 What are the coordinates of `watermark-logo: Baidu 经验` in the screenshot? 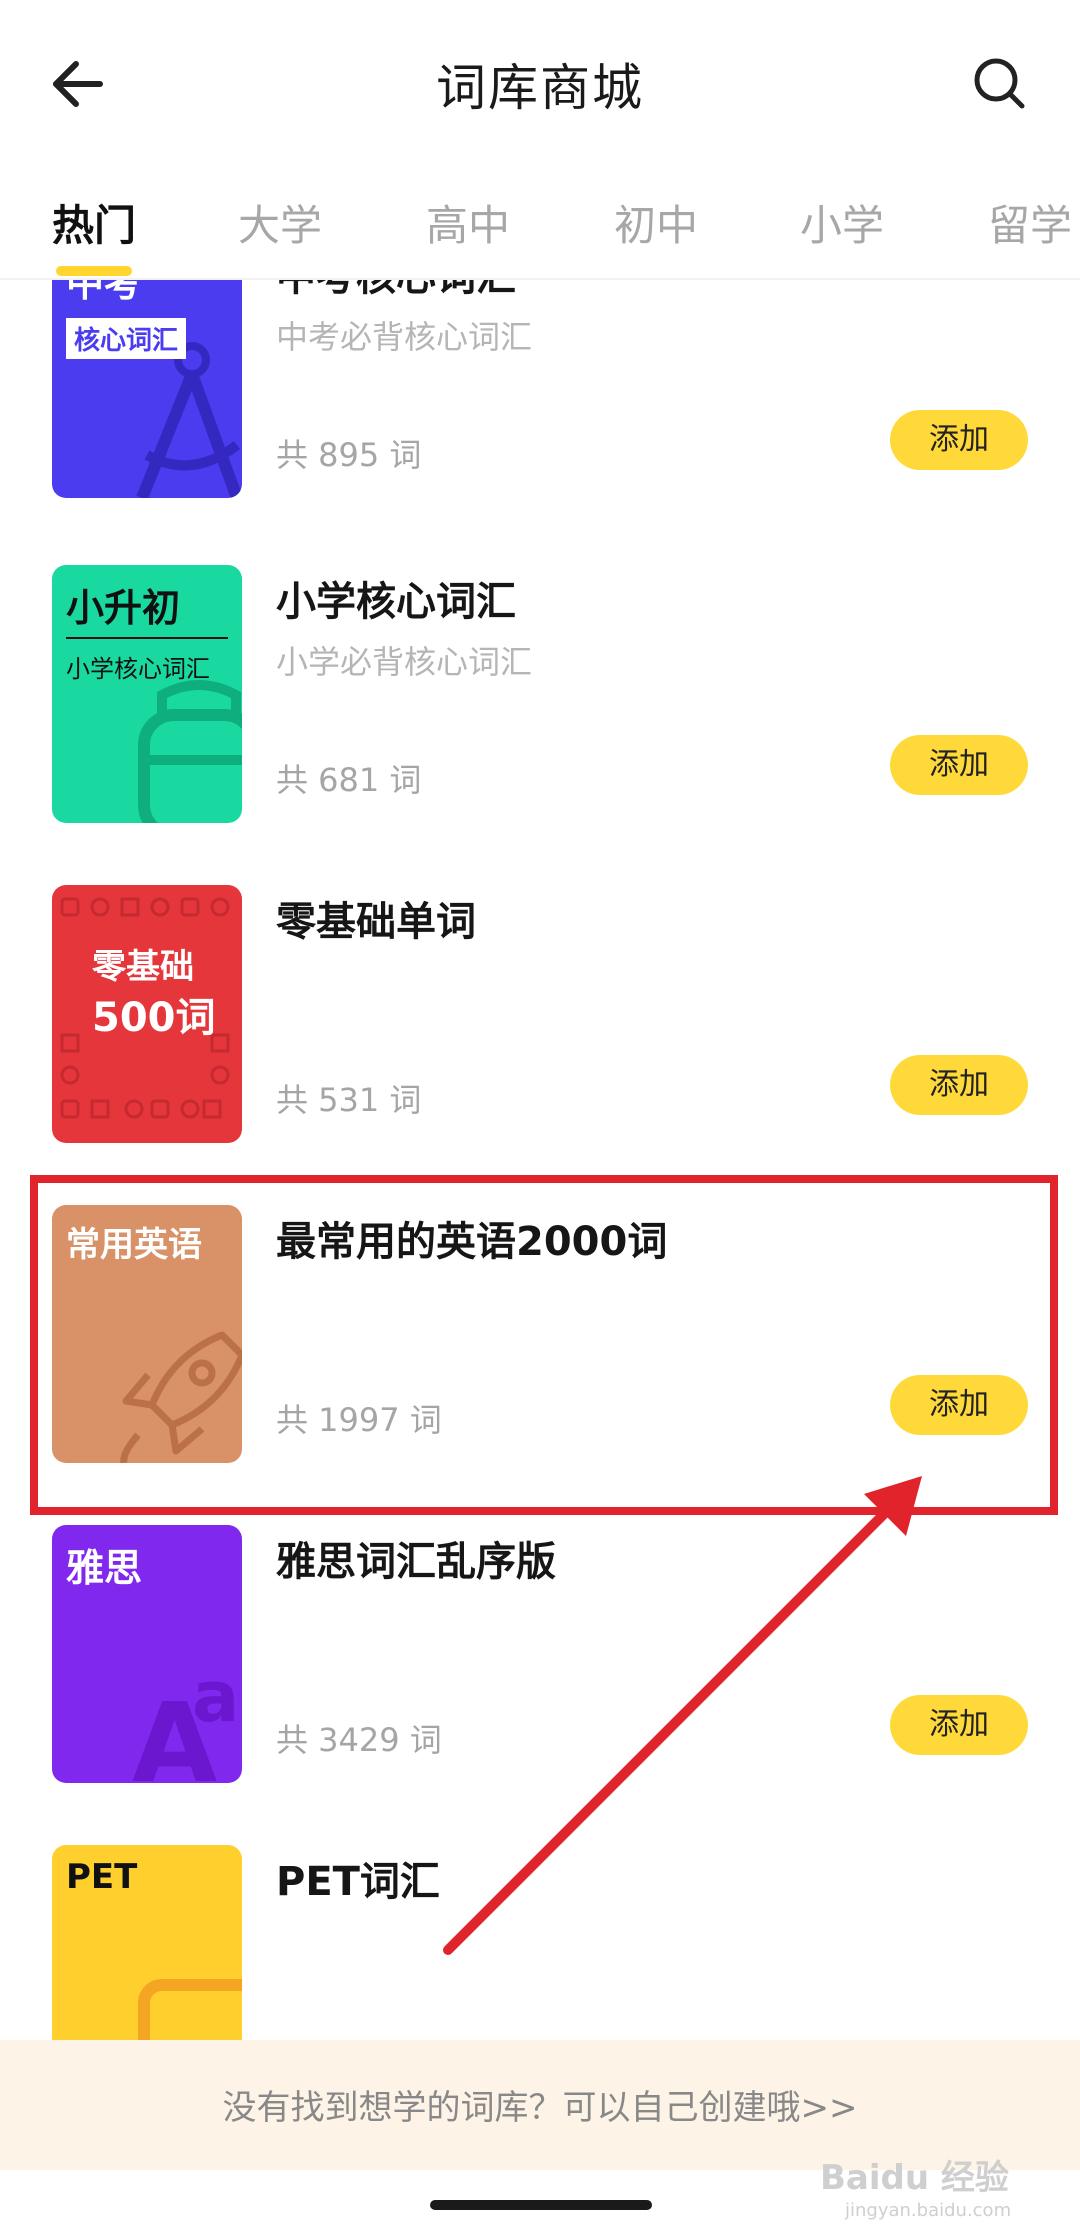 It's located at (914, 2178).